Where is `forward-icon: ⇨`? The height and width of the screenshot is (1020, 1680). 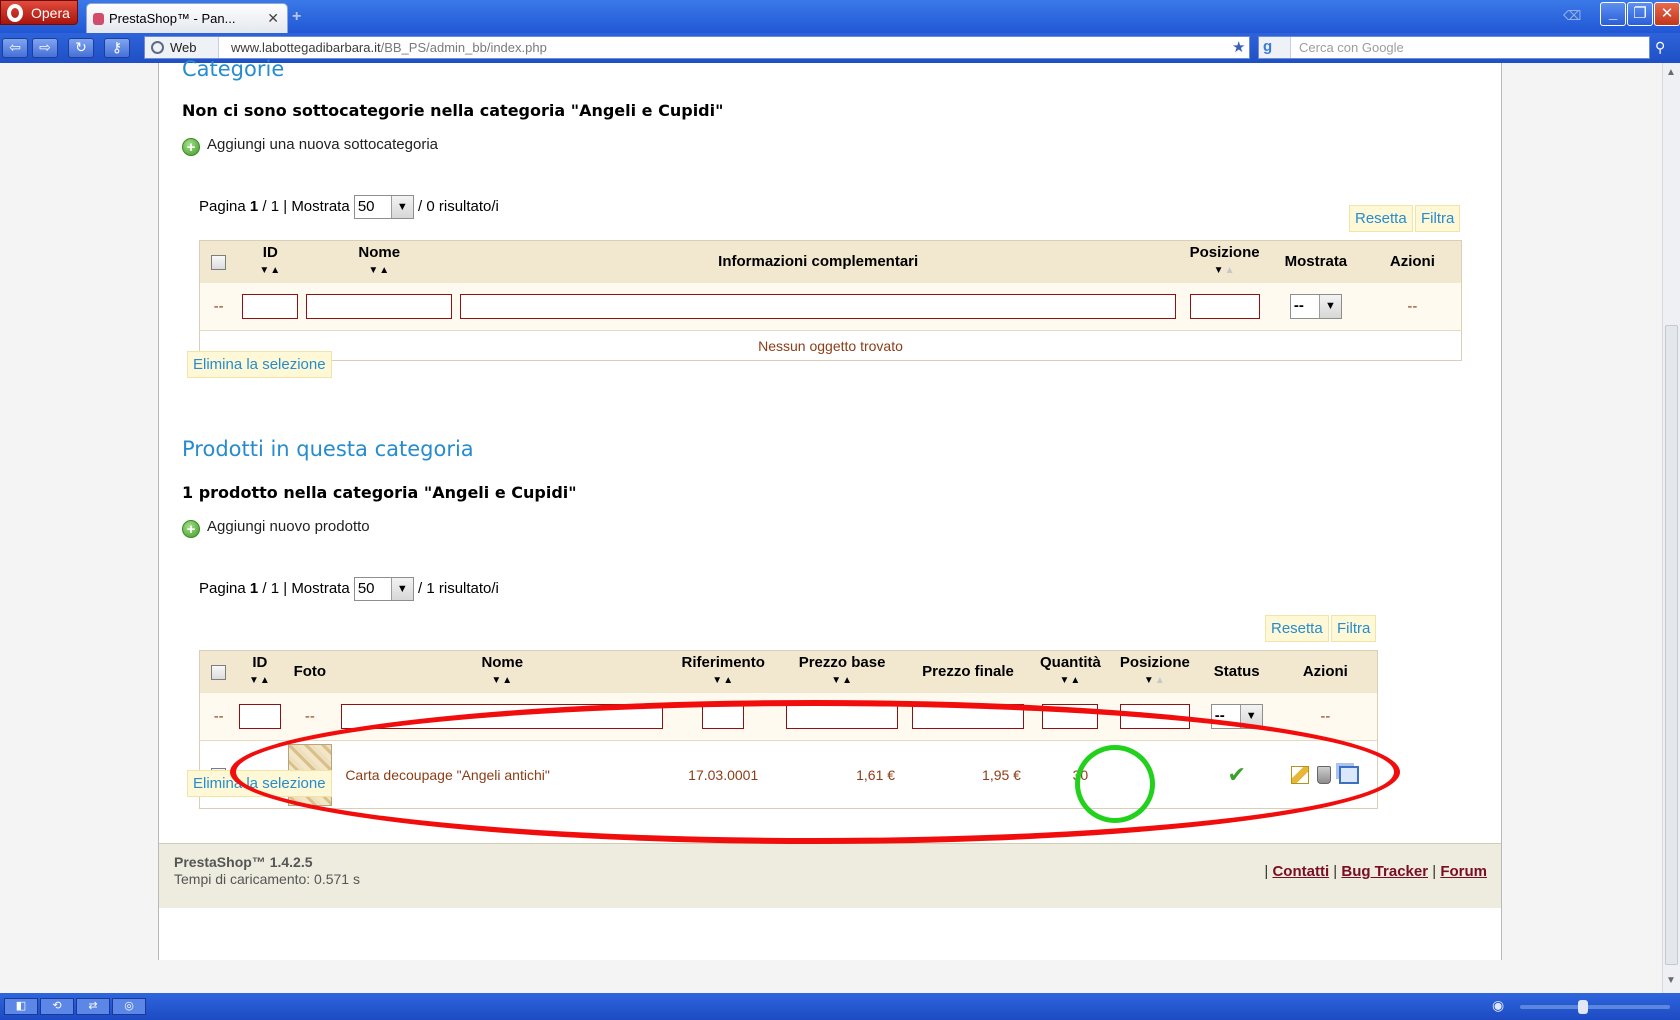 forward-icon: ⇨ is located at coordinates (45, 48).